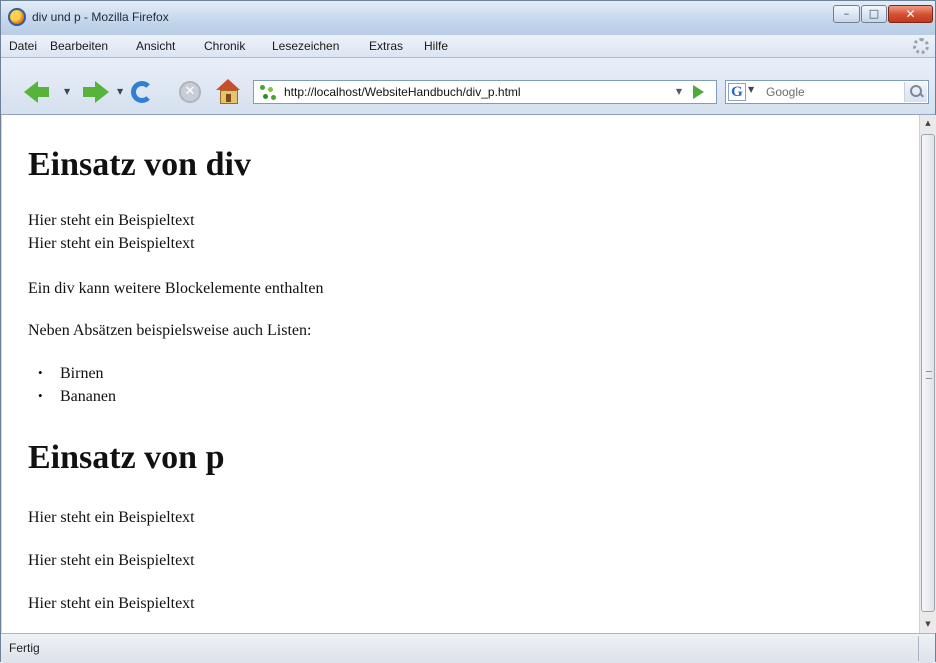 The height and width of the screenshot is (663, 936). What do you see at coordinates (126, 457) in the screenshot?
I see `heading-einsatz-p: Einsatz von p` at bounding box center [126, 457].